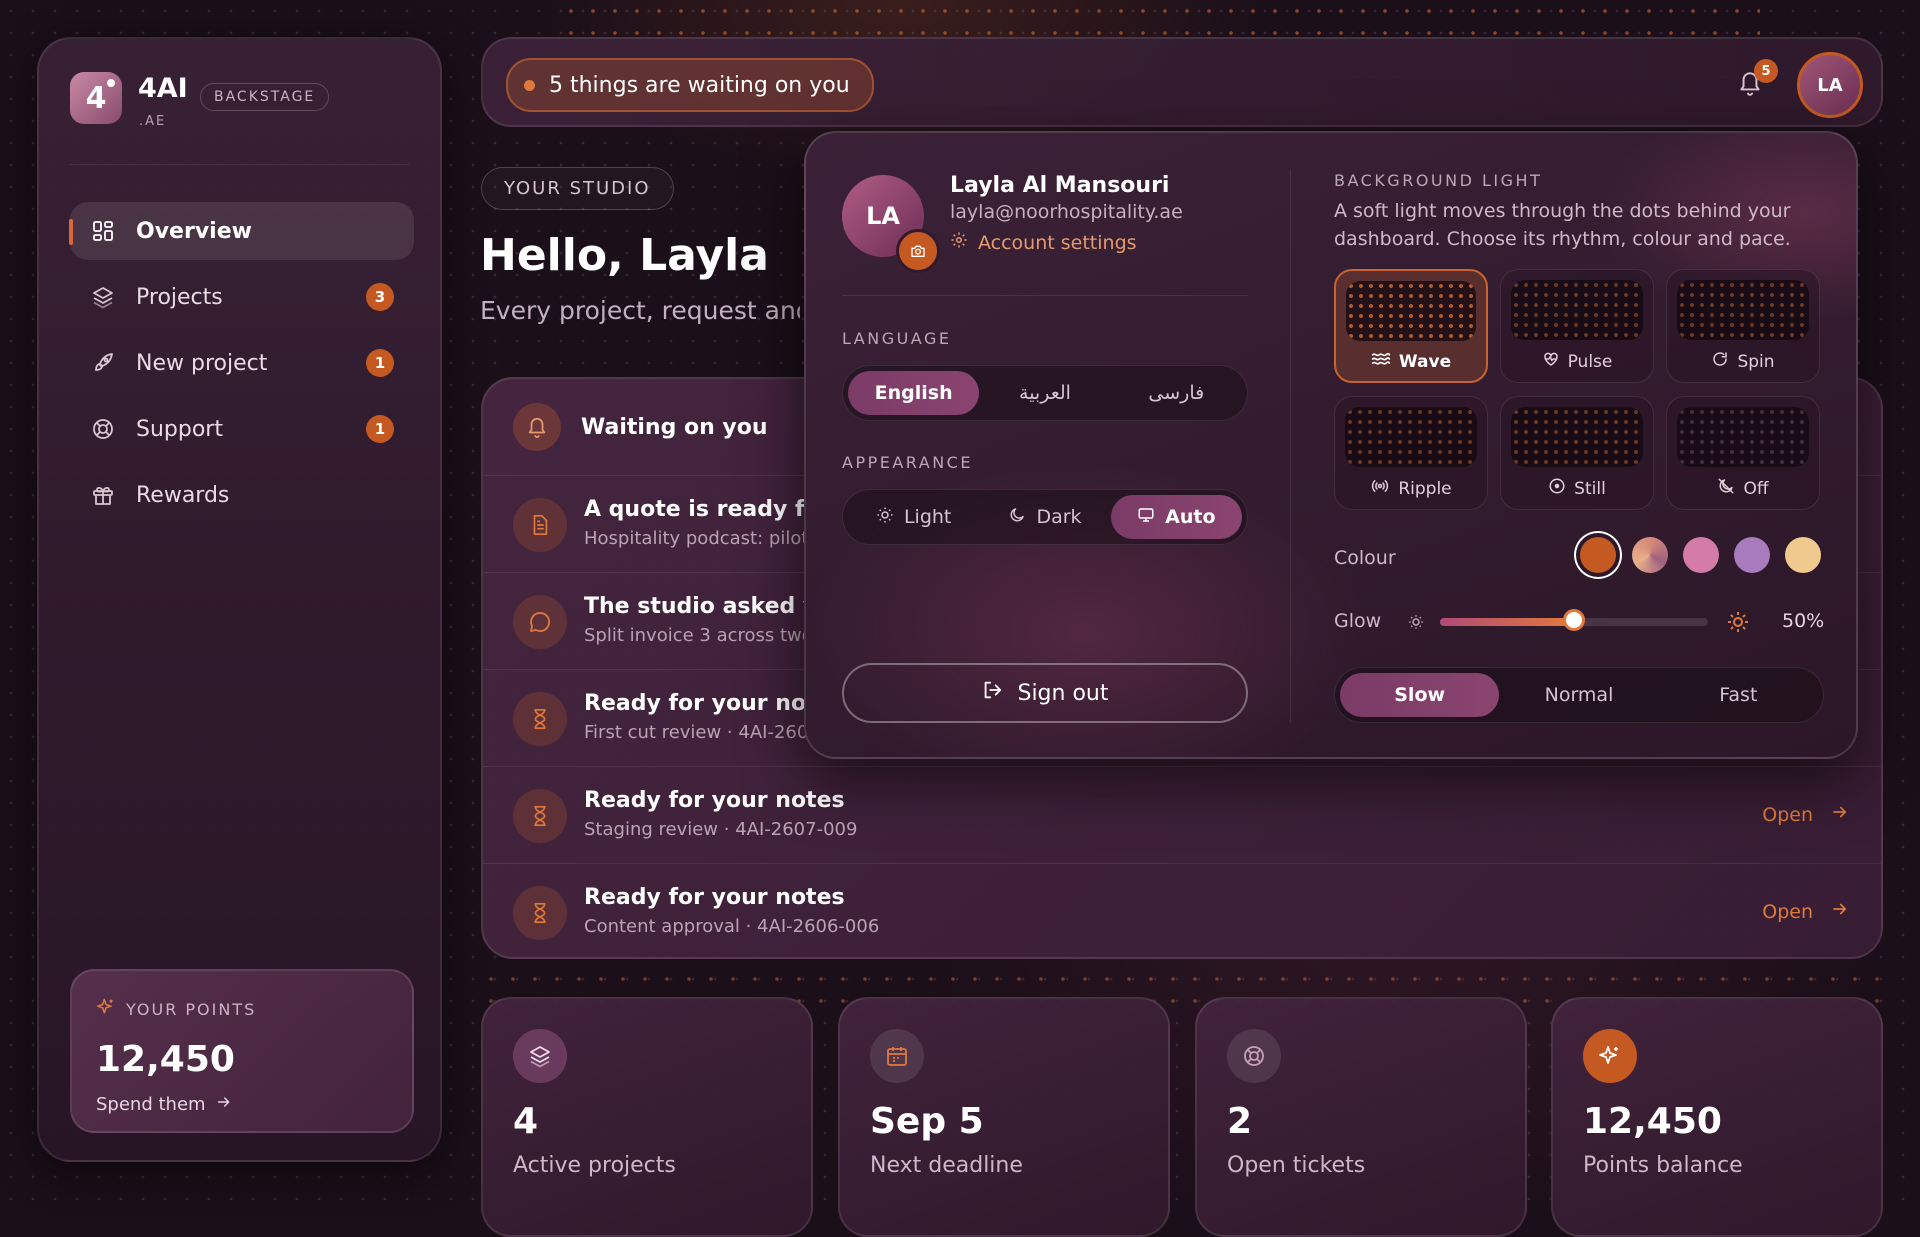 This screenshot has height=1237, width=1920. Describe the element at coordinates (242, 297) in the screenshot. I see `sidebar-item-projects: Projects 3` at that location.